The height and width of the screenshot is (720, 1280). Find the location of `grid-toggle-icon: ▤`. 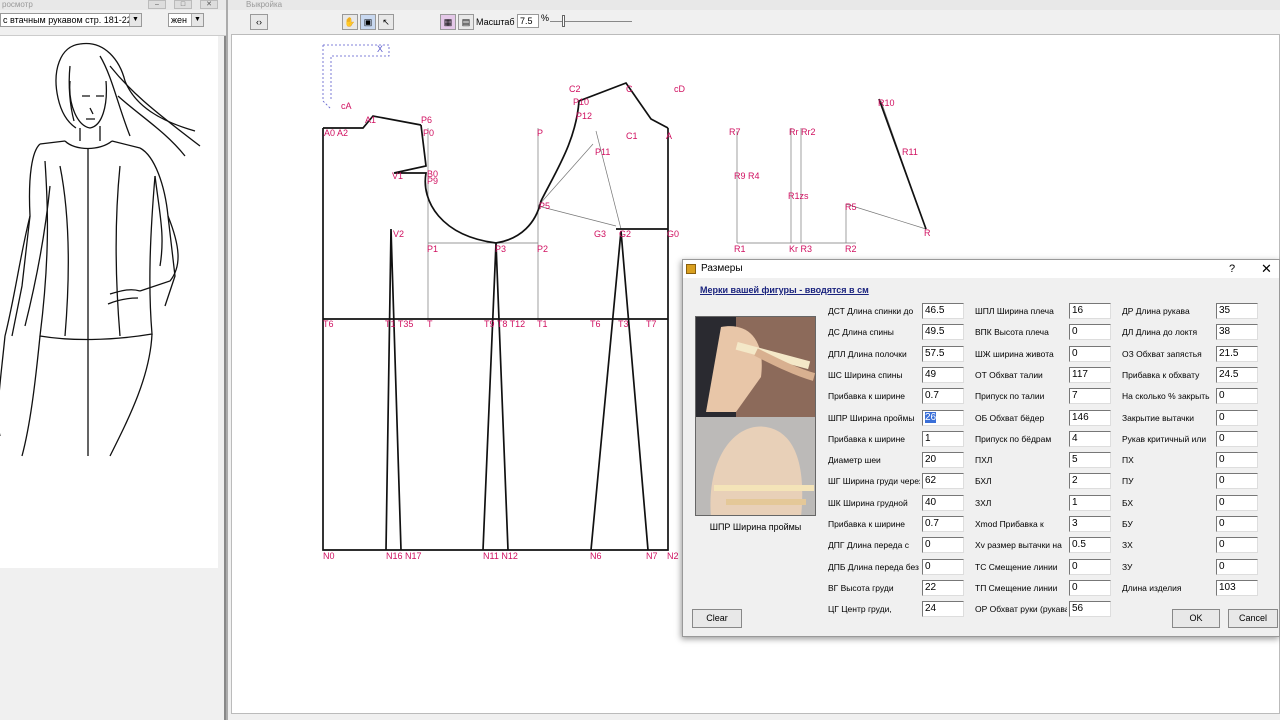

grid-toggle-icon: ▤ is located at coordinates (466, 22).